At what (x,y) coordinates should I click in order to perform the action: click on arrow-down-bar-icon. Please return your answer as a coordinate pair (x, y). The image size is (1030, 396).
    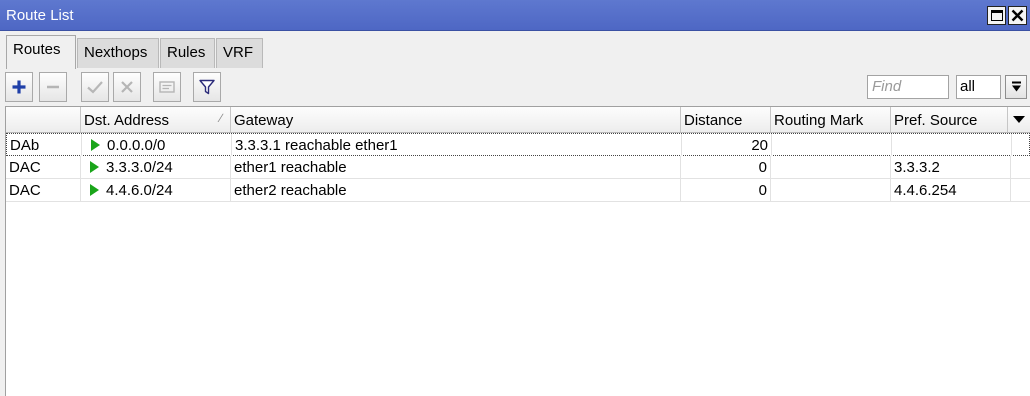
    Looking at the image, I should click on (1016, 86).